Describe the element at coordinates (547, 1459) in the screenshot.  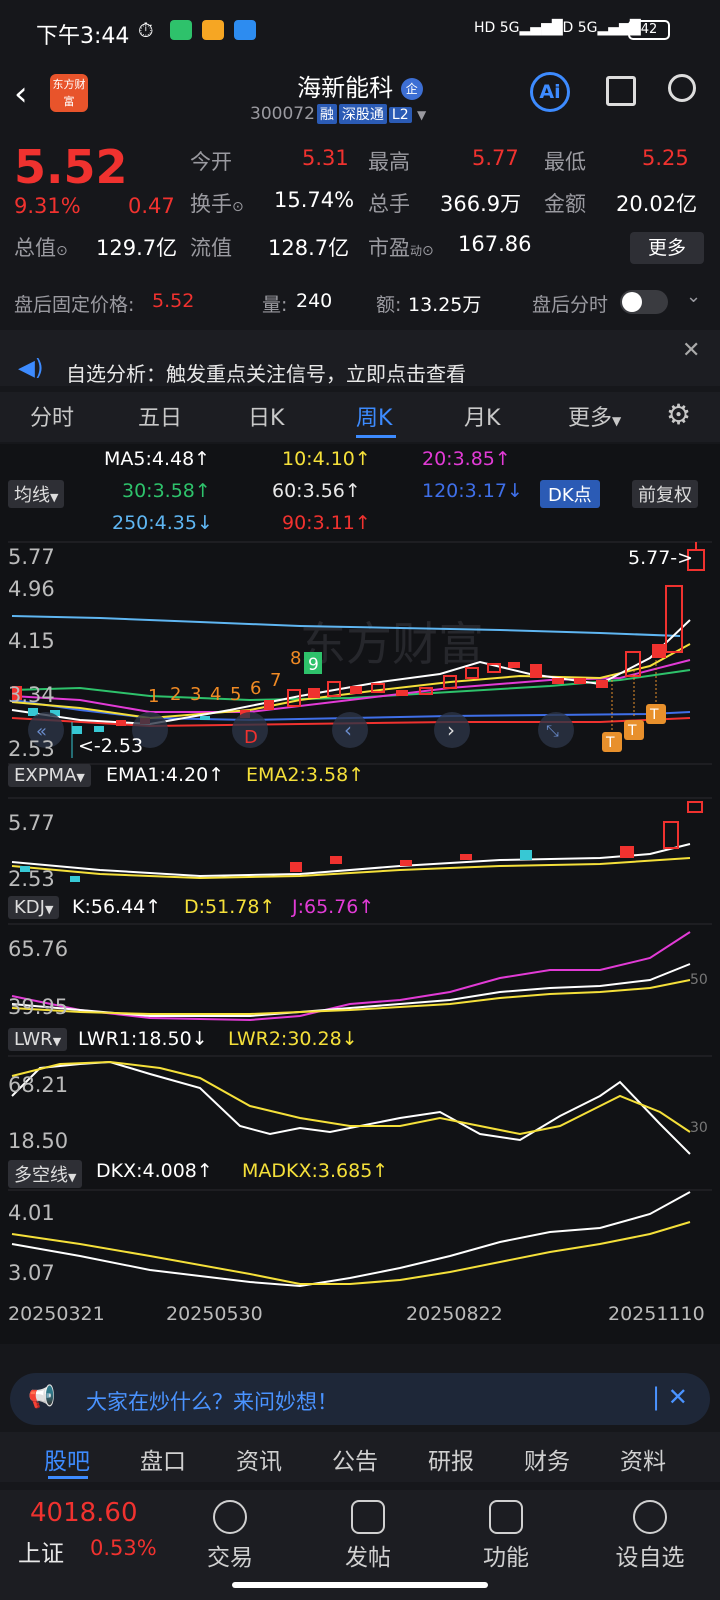
I see `tab-finance: 财务` at that location.